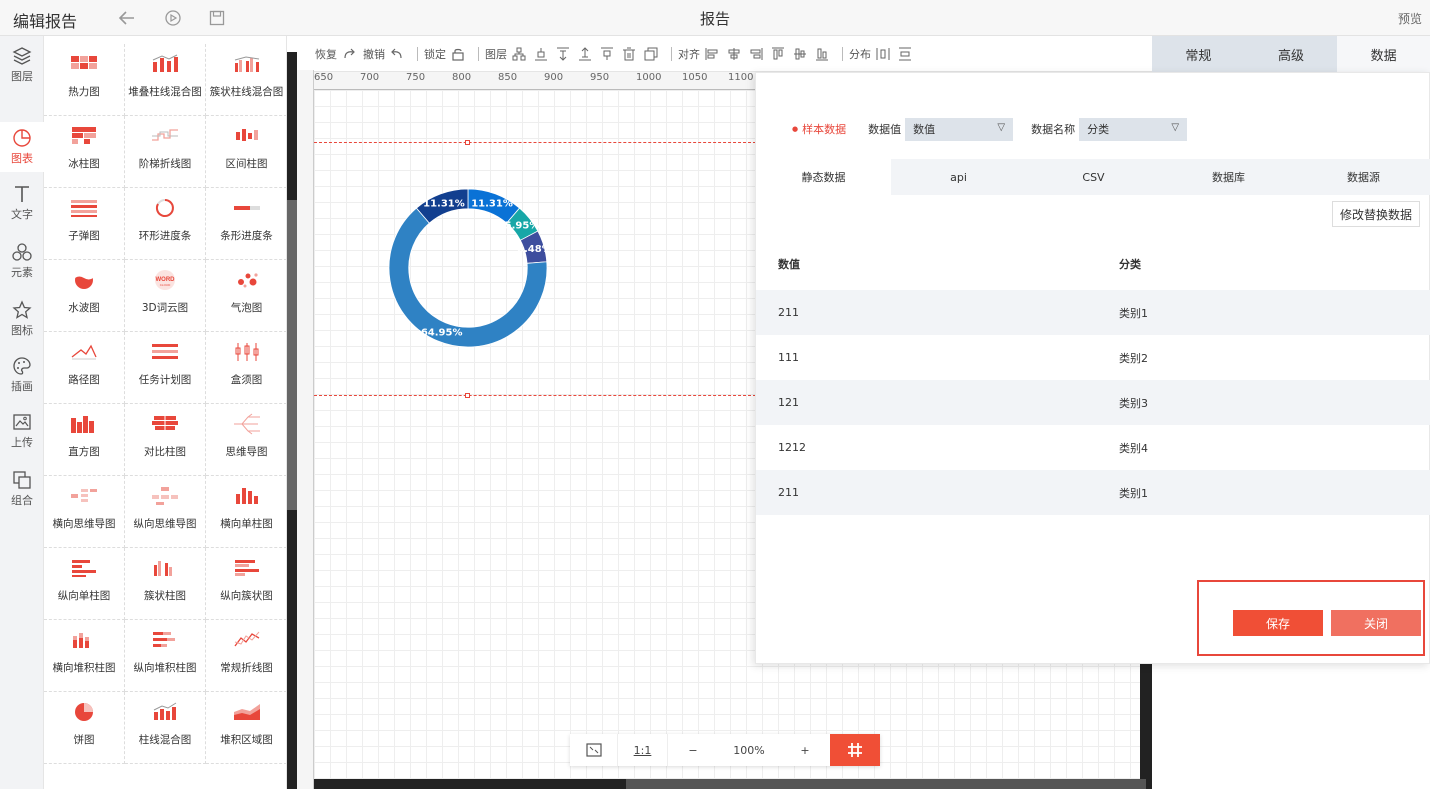 The width and height of the screenshot is (1430, 789). I want to click on lock-label: 锁定, so click(435, 54).